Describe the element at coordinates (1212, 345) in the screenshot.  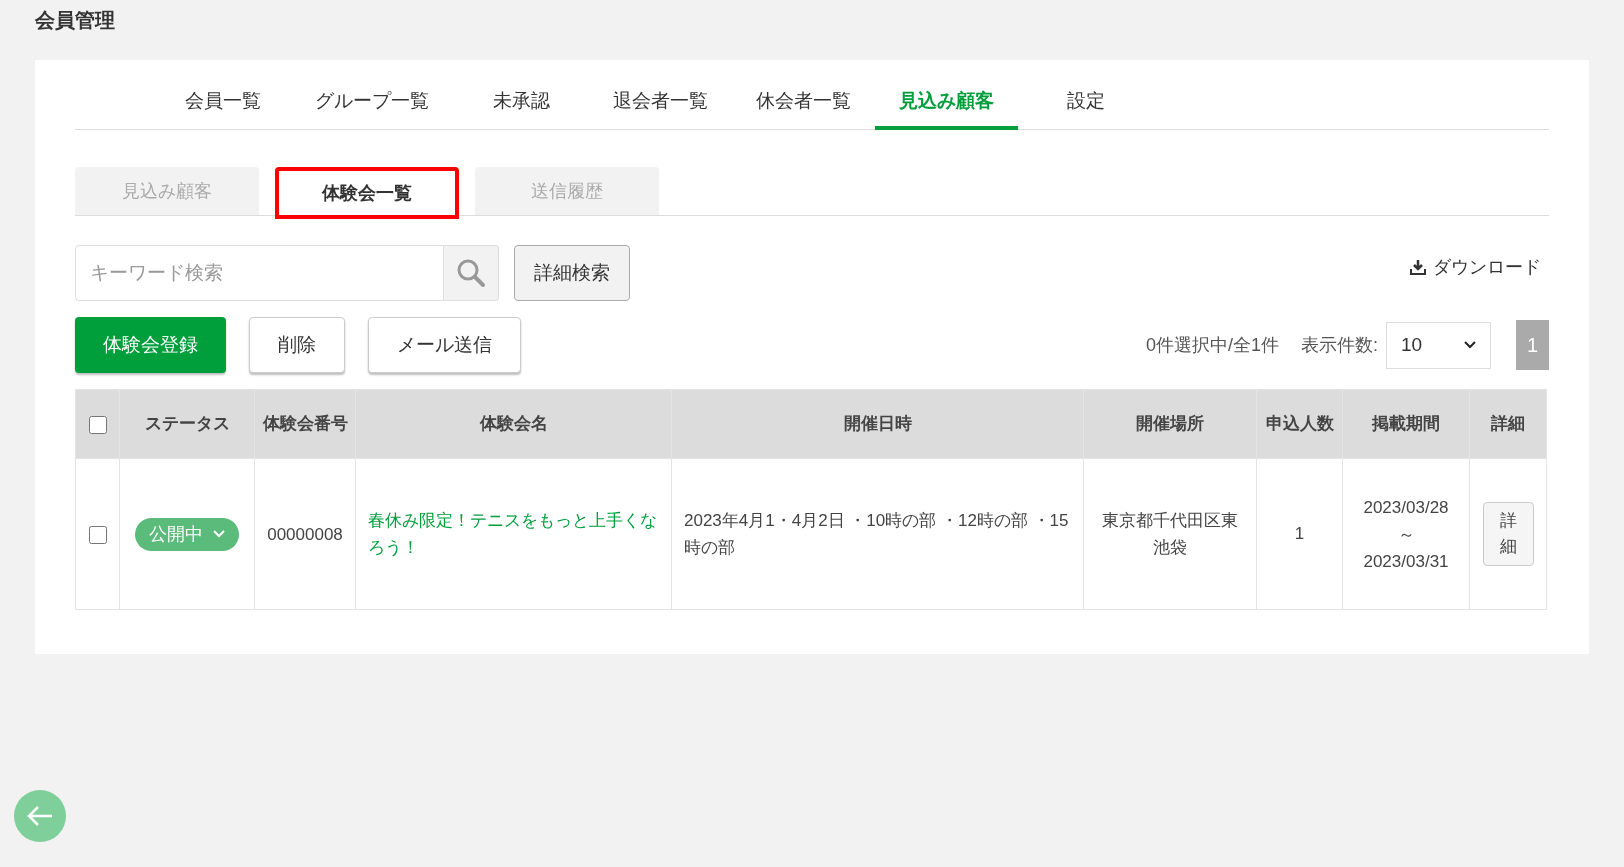
I see `selection-count: 0件選択中/全1件` at that location.